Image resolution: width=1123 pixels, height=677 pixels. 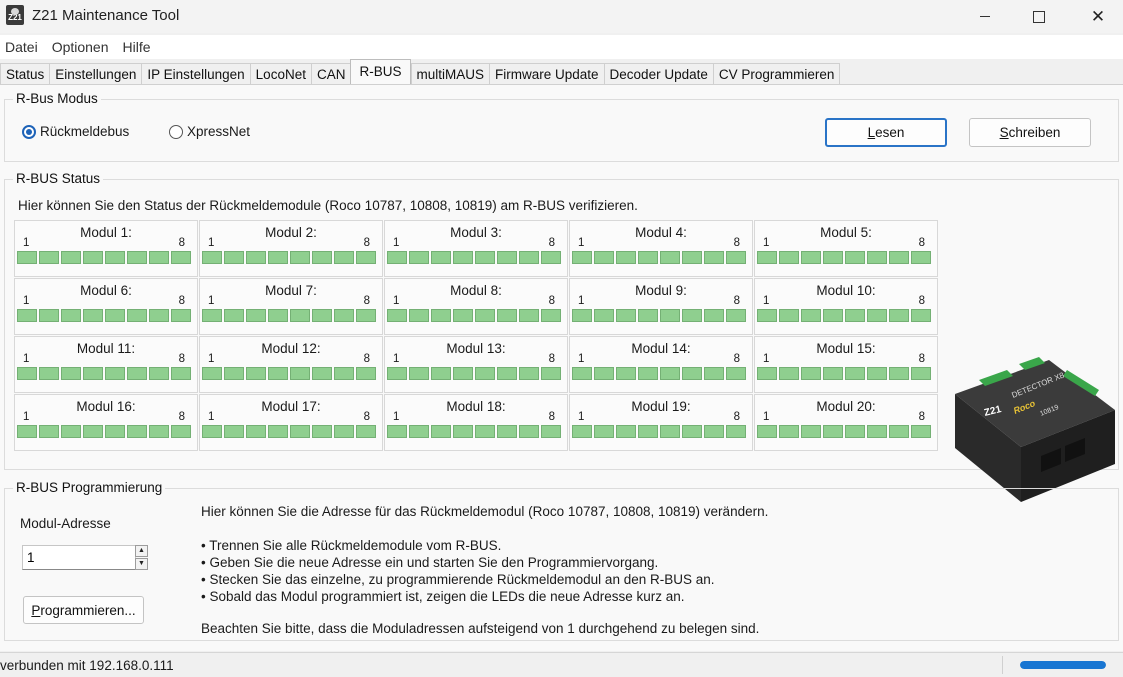 What do you see at coordinates (658, 74) in the screenshot?
I see `tab-decoder-update: Decoder Update` at bounding box center [658, 74].